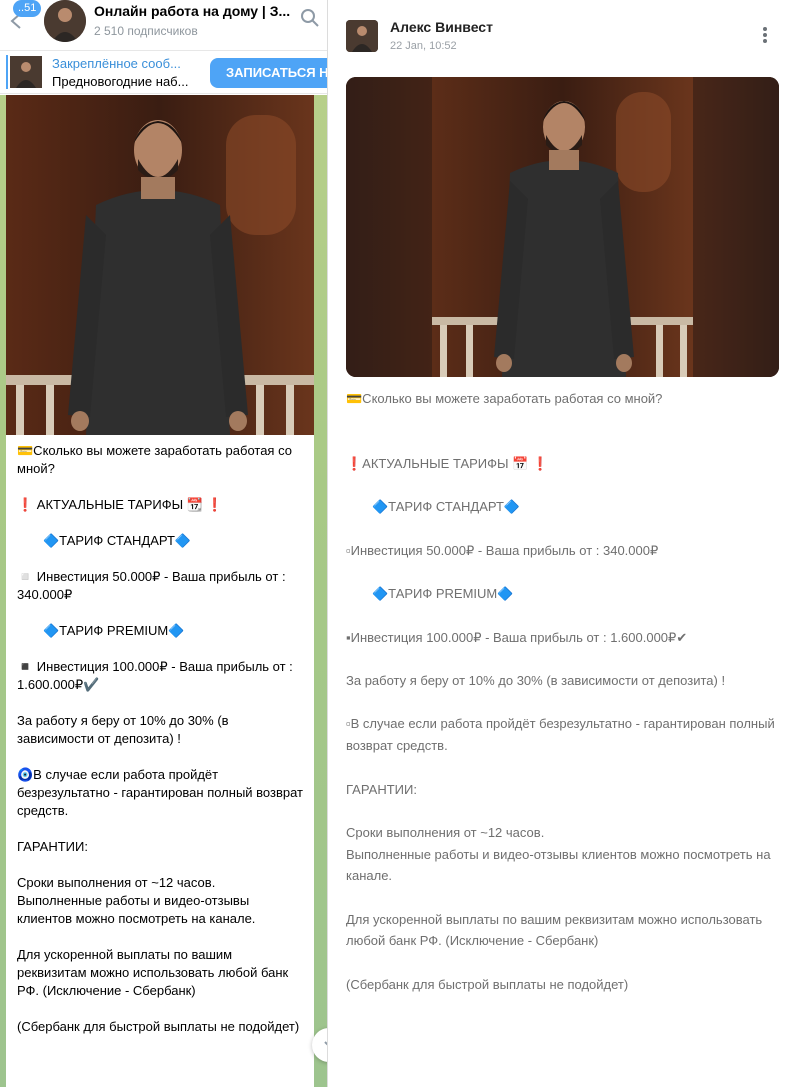 This screenshot has height=1087, width=787. What do you see at coordinates (52, 846) in the screenshot?
I see `message-line: ГАРАНТИИ:` at bounding box center [52, 846].